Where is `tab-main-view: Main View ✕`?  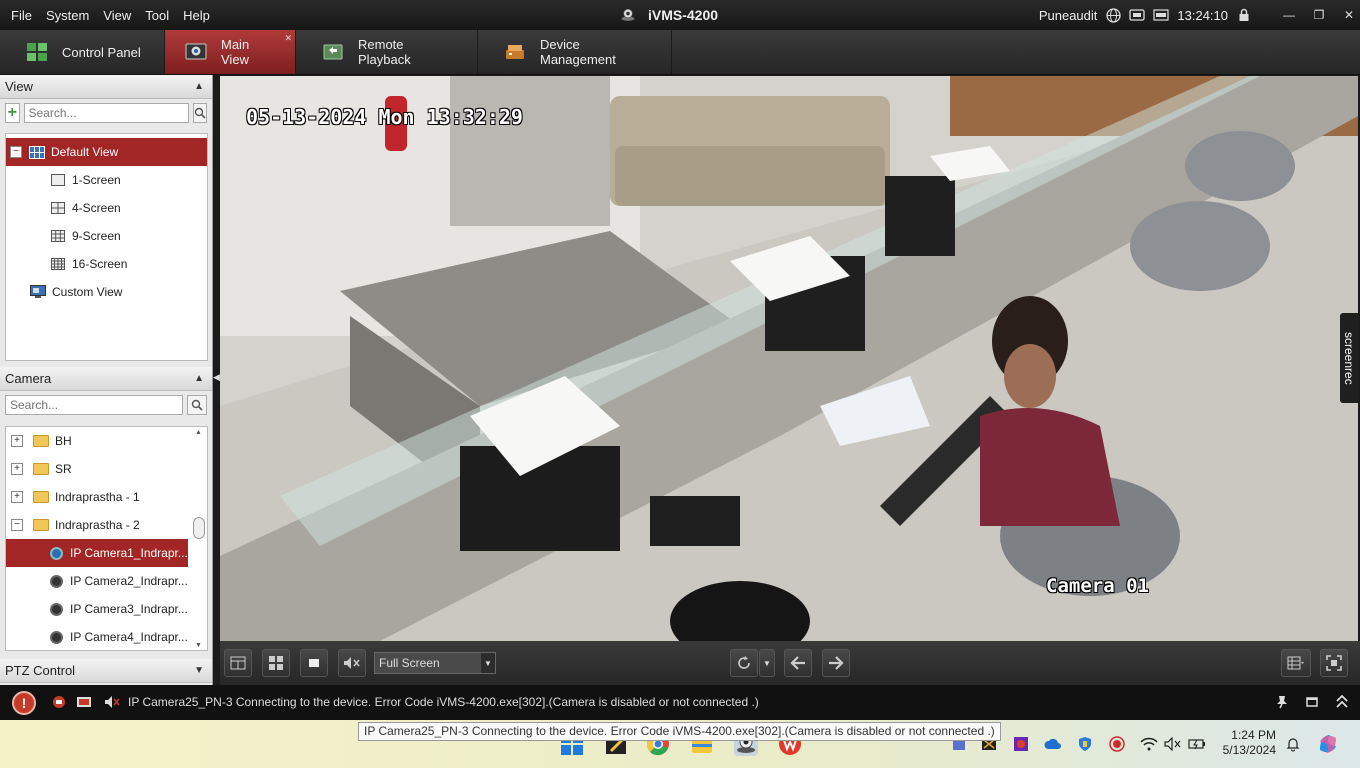 tab-main-view: Main View ✕ is located at coordinates (230, 52).